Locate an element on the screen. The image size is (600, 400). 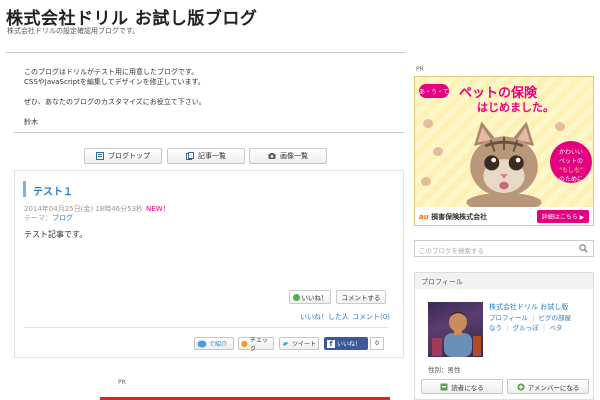
ad-badge: あ・う・て is located at coordinates (434, 91).